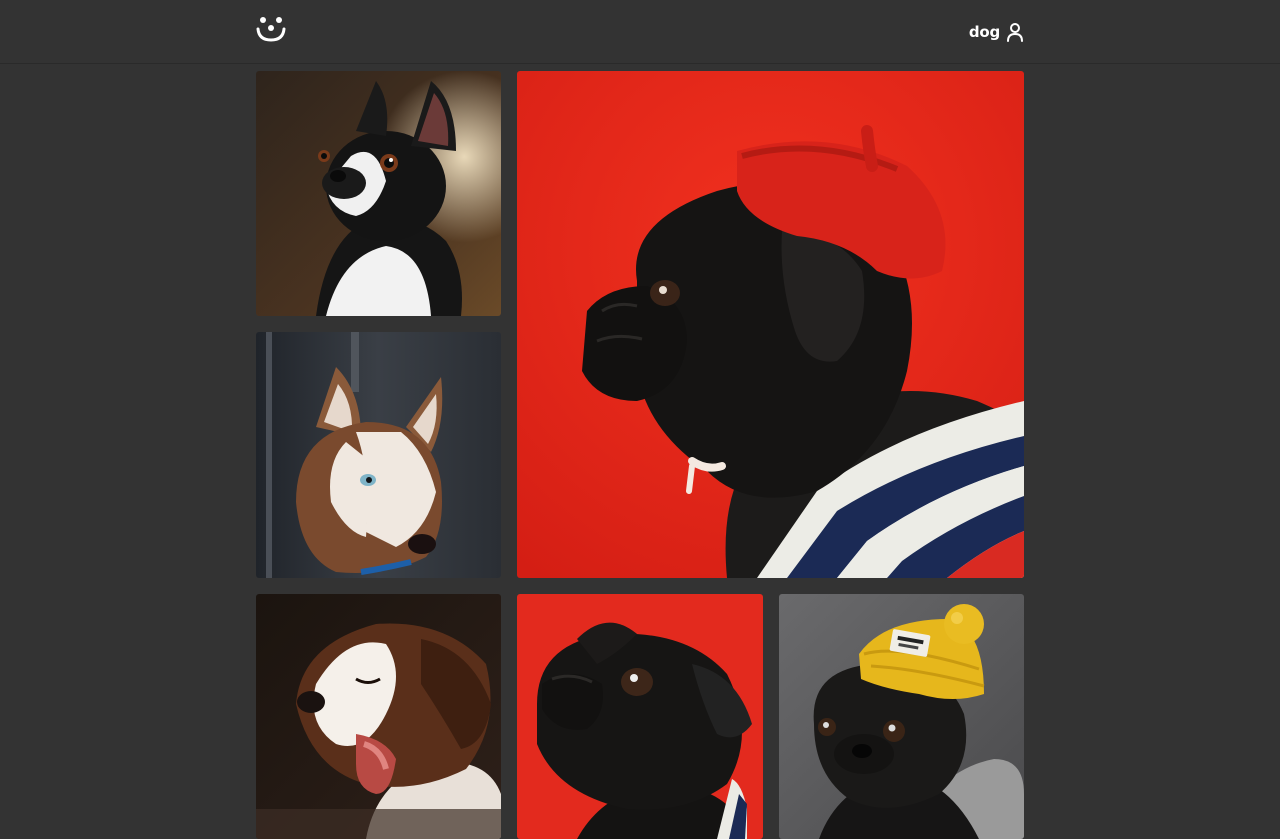 Image resolution: width=1280 pixels, height=839 pixels. I want to click on username-label: dog, so click(984, 32).